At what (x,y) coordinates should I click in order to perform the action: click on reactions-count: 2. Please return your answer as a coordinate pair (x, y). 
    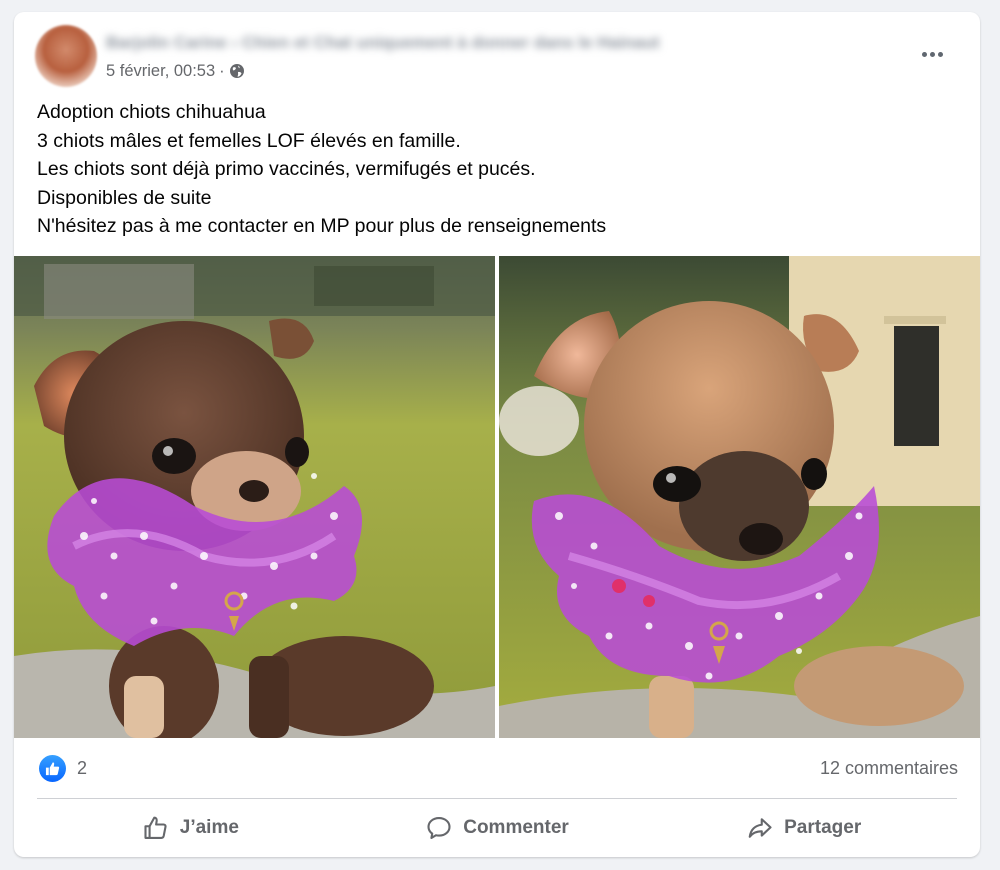
    Looking at the image, I should click on (82, 768).